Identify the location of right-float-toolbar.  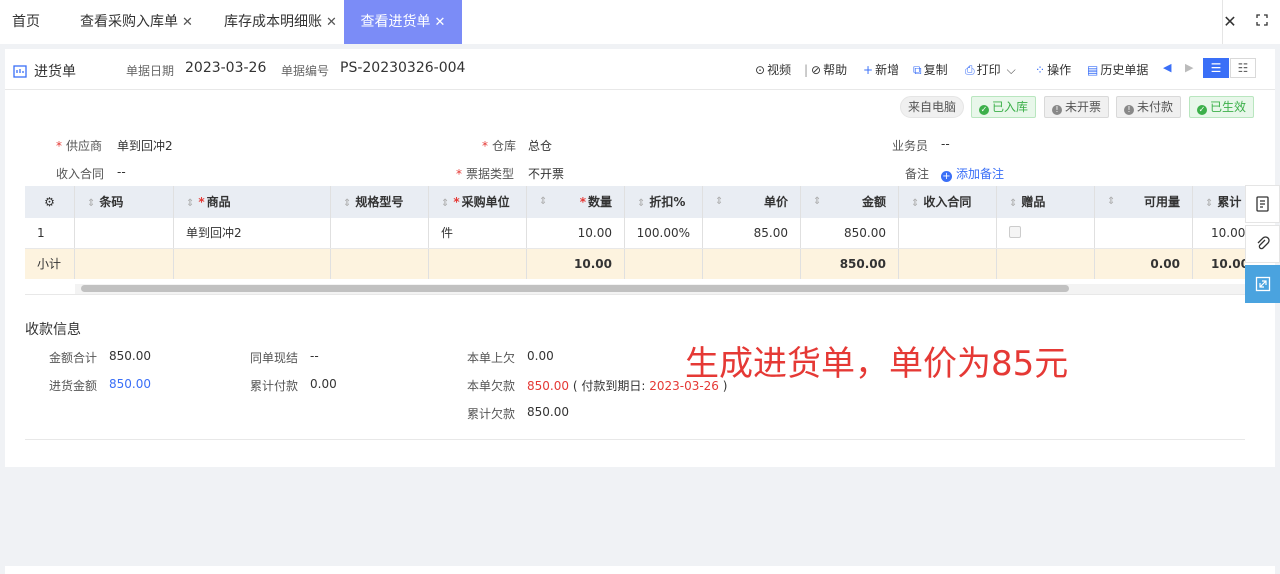
(1262, 244).